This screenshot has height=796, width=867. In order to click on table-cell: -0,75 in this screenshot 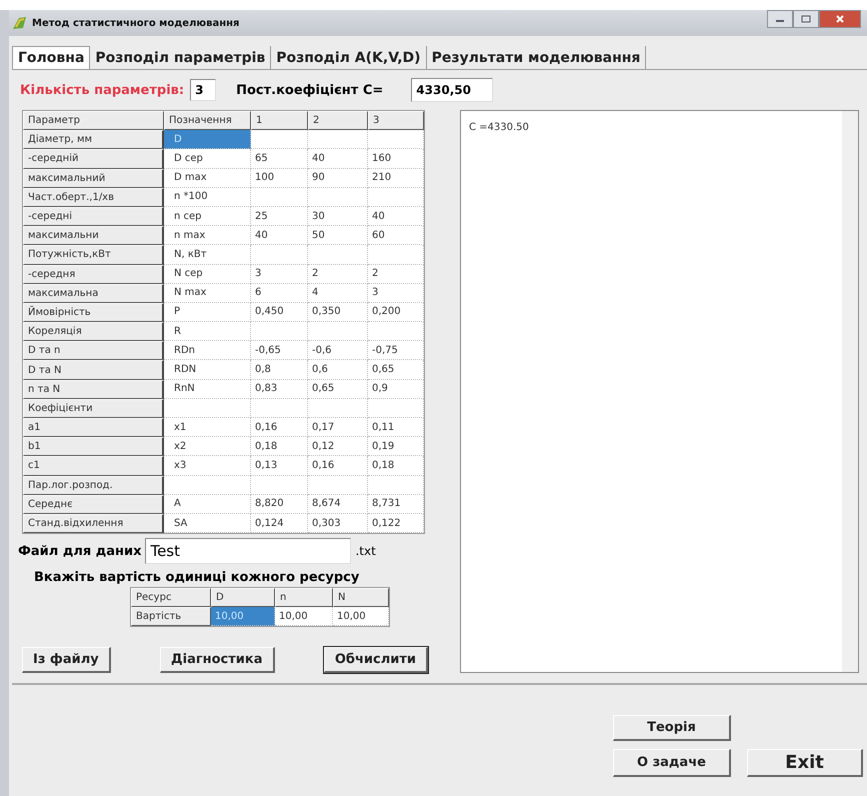, I will do `click(396, 350)`.